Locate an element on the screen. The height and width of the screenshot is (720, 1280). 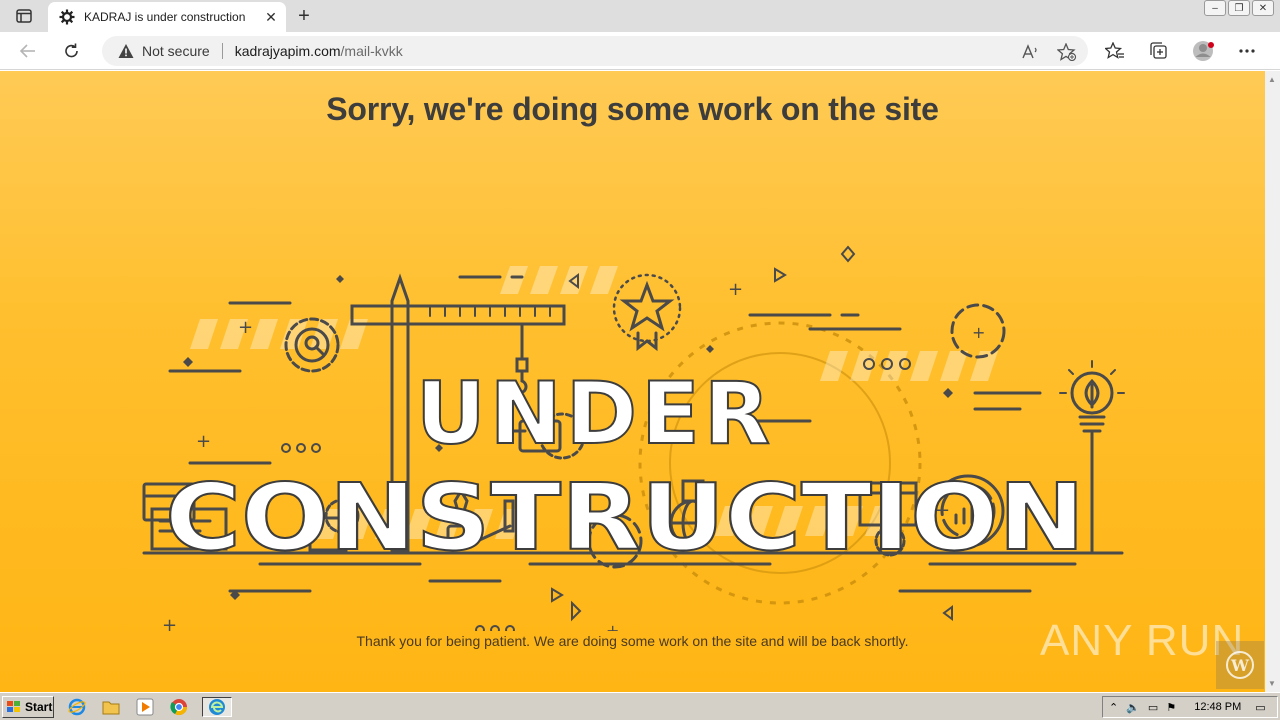
tab-title: KADRAJ is under construction is located at coordinates (165, 17).